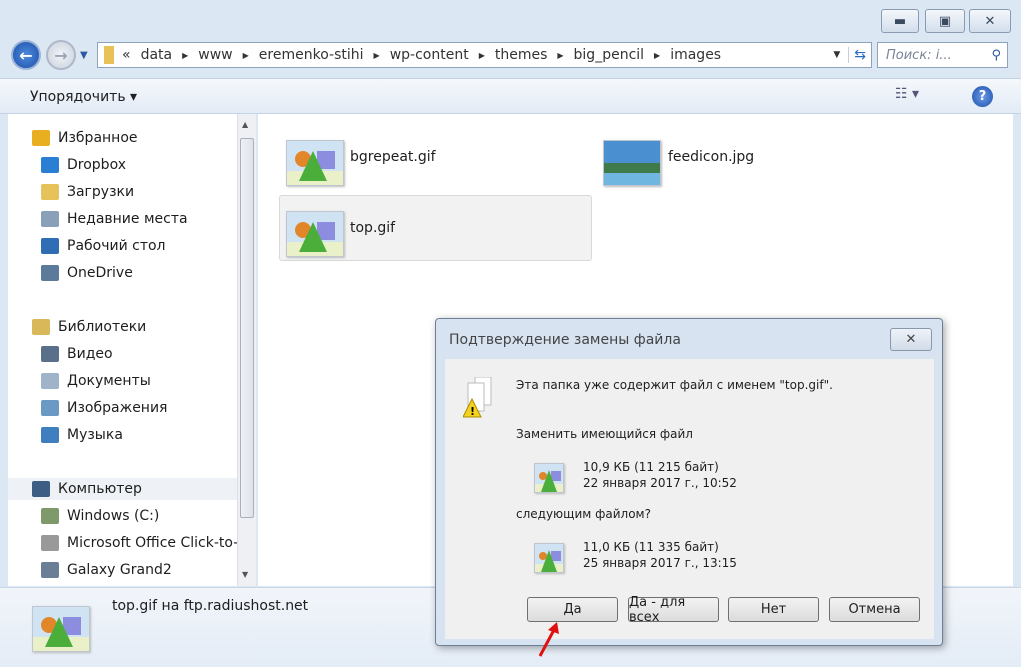 The image size is (1021, 667). I want to click on sidebar-item: Библиотеки, so click(89, 327).